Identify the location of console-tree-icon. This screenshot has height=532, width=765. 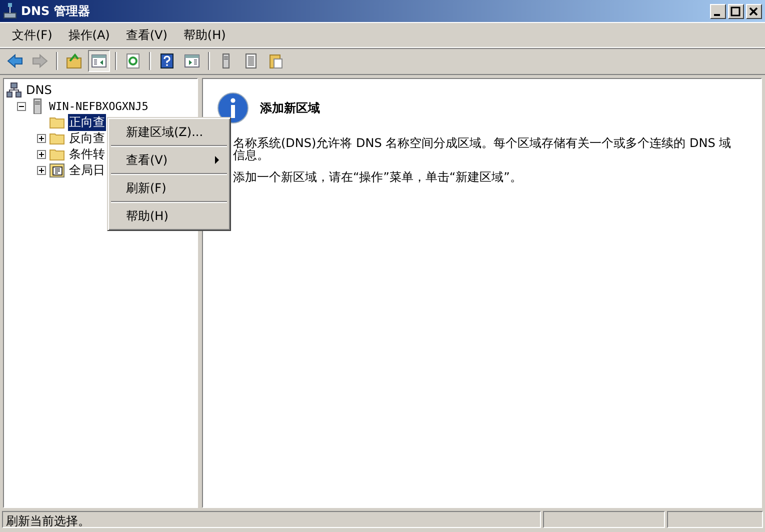
(99, 61).